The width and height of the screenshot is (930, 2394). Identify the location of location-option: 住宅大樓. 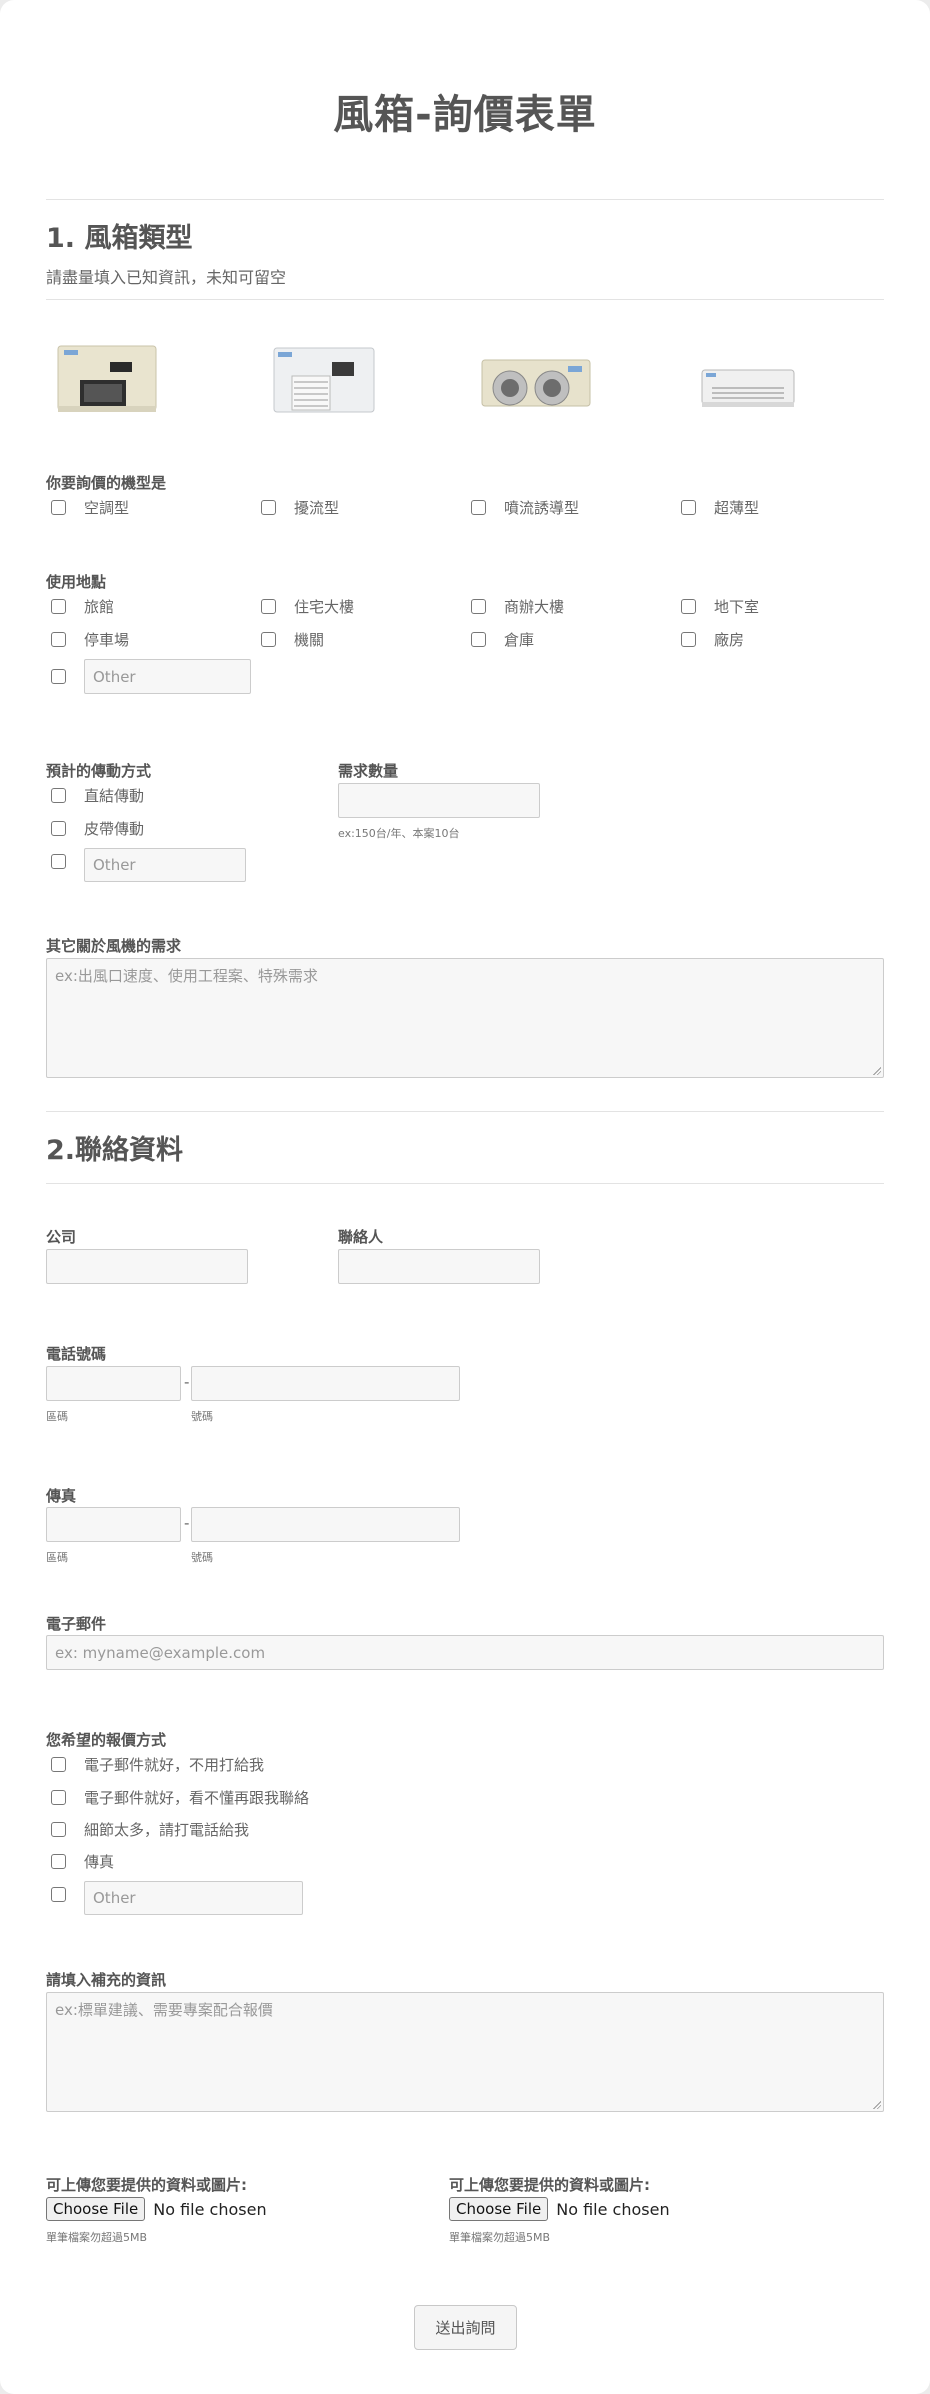
(307, 606).